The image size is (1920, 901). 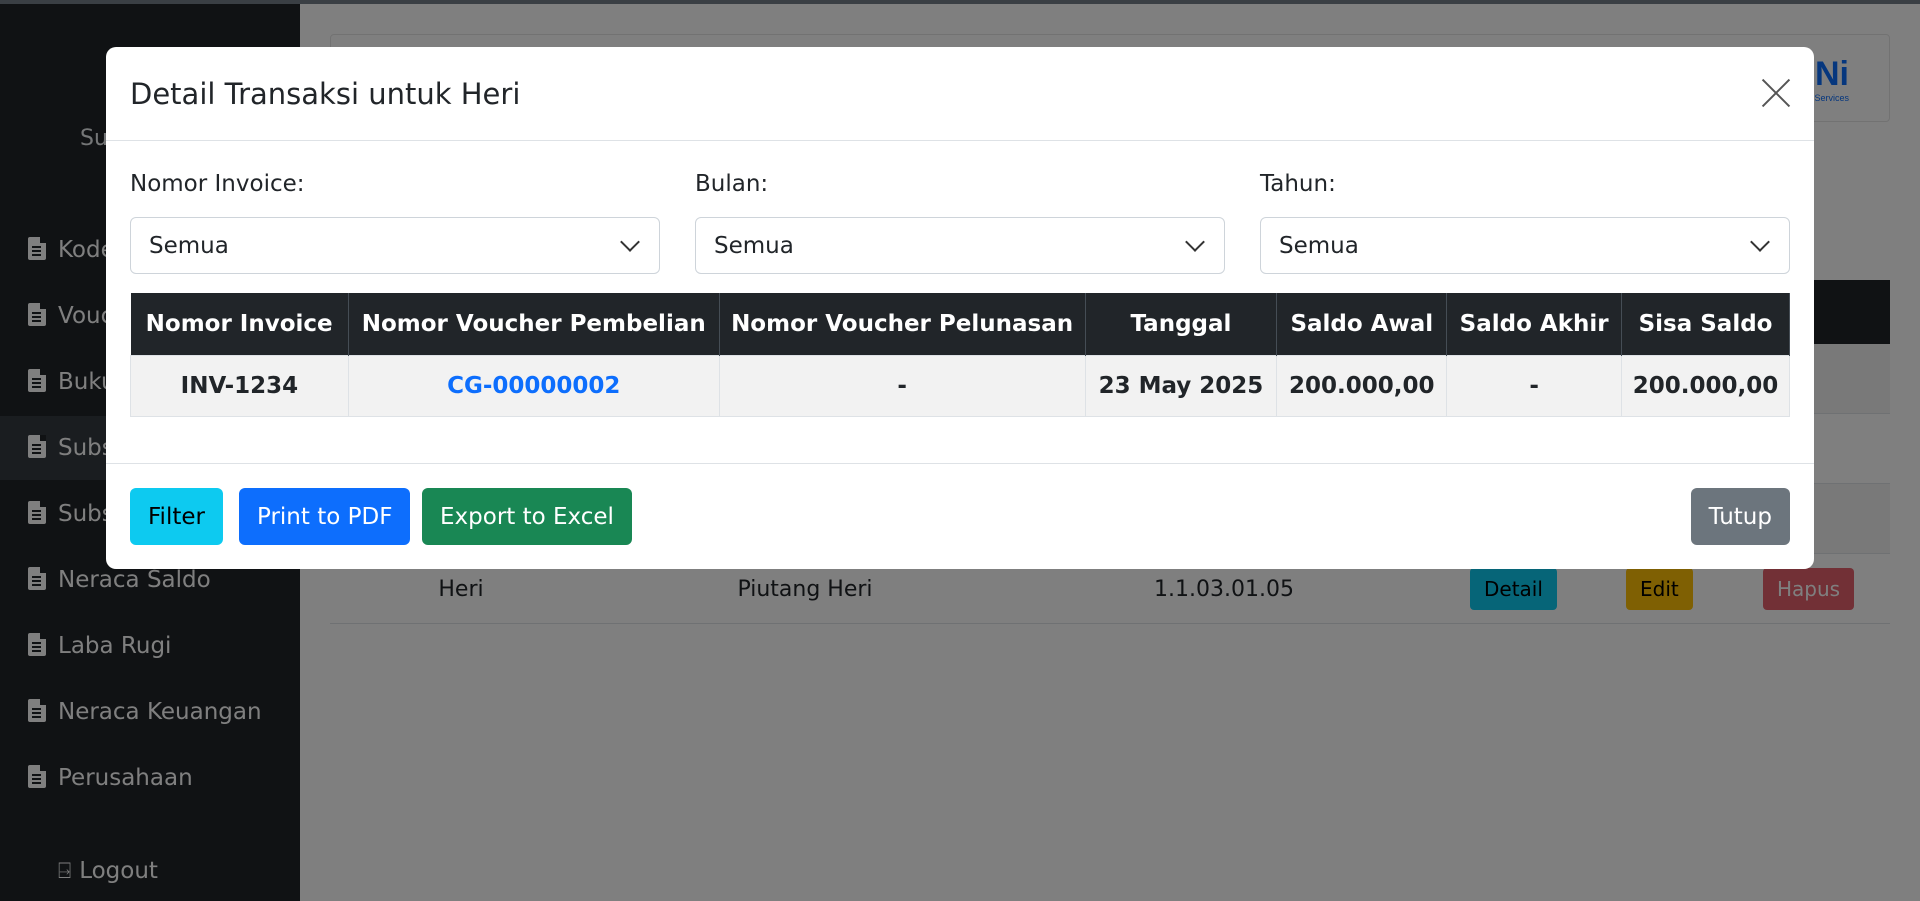 I want to click on close-button: Tutup, so click(x=1740, y=516).